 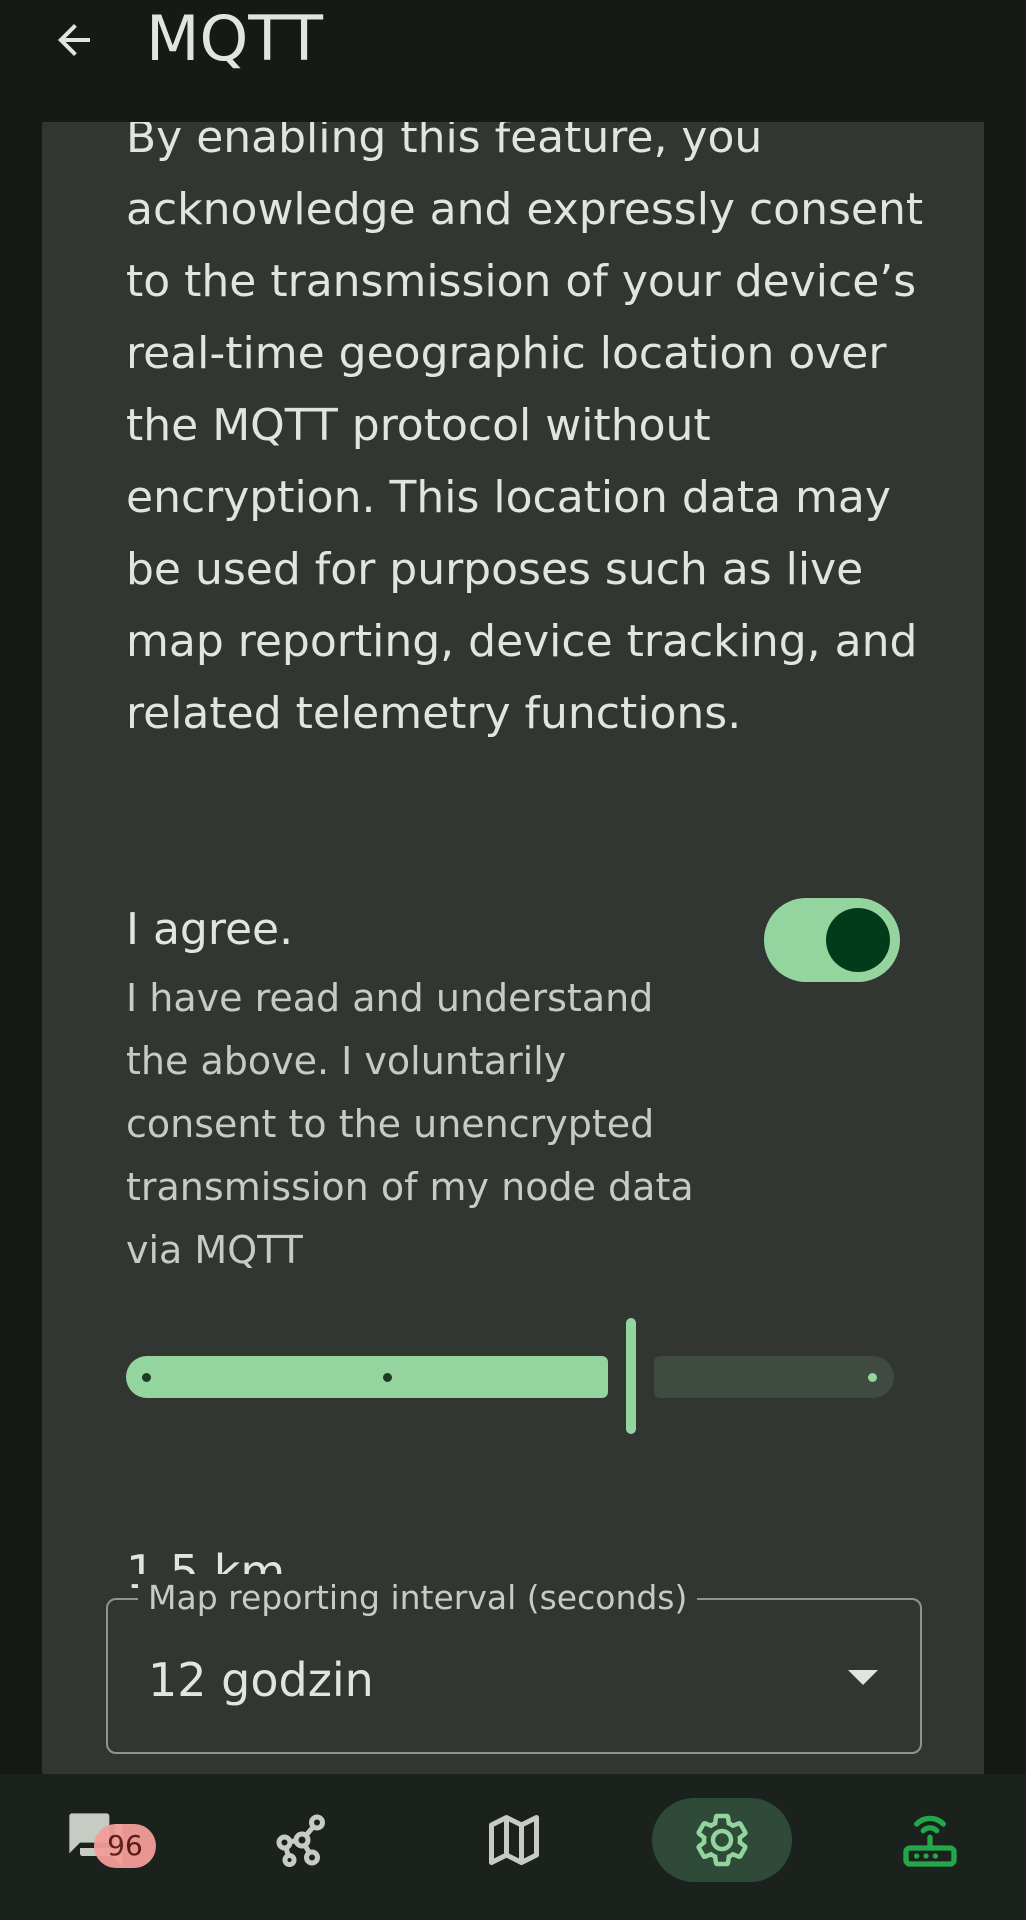 I want to click on settings-icon, so click(x=722, y=1840).